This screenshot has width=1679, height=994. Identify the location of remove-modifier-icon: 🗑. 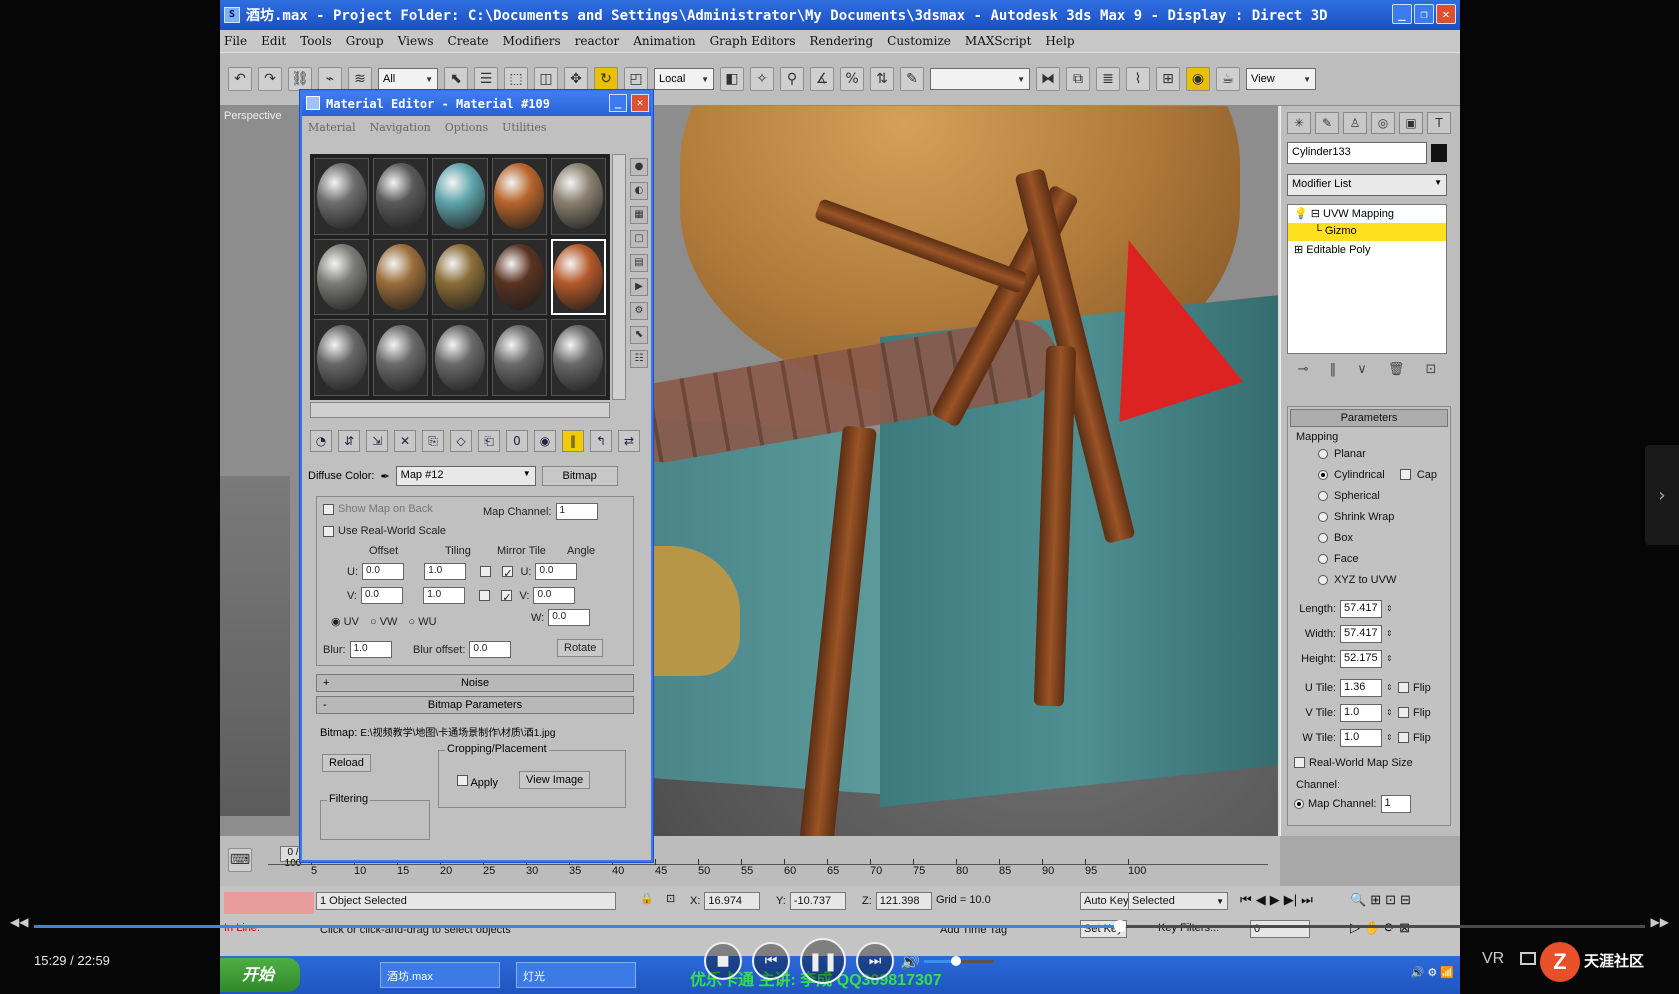
(1396, 369).